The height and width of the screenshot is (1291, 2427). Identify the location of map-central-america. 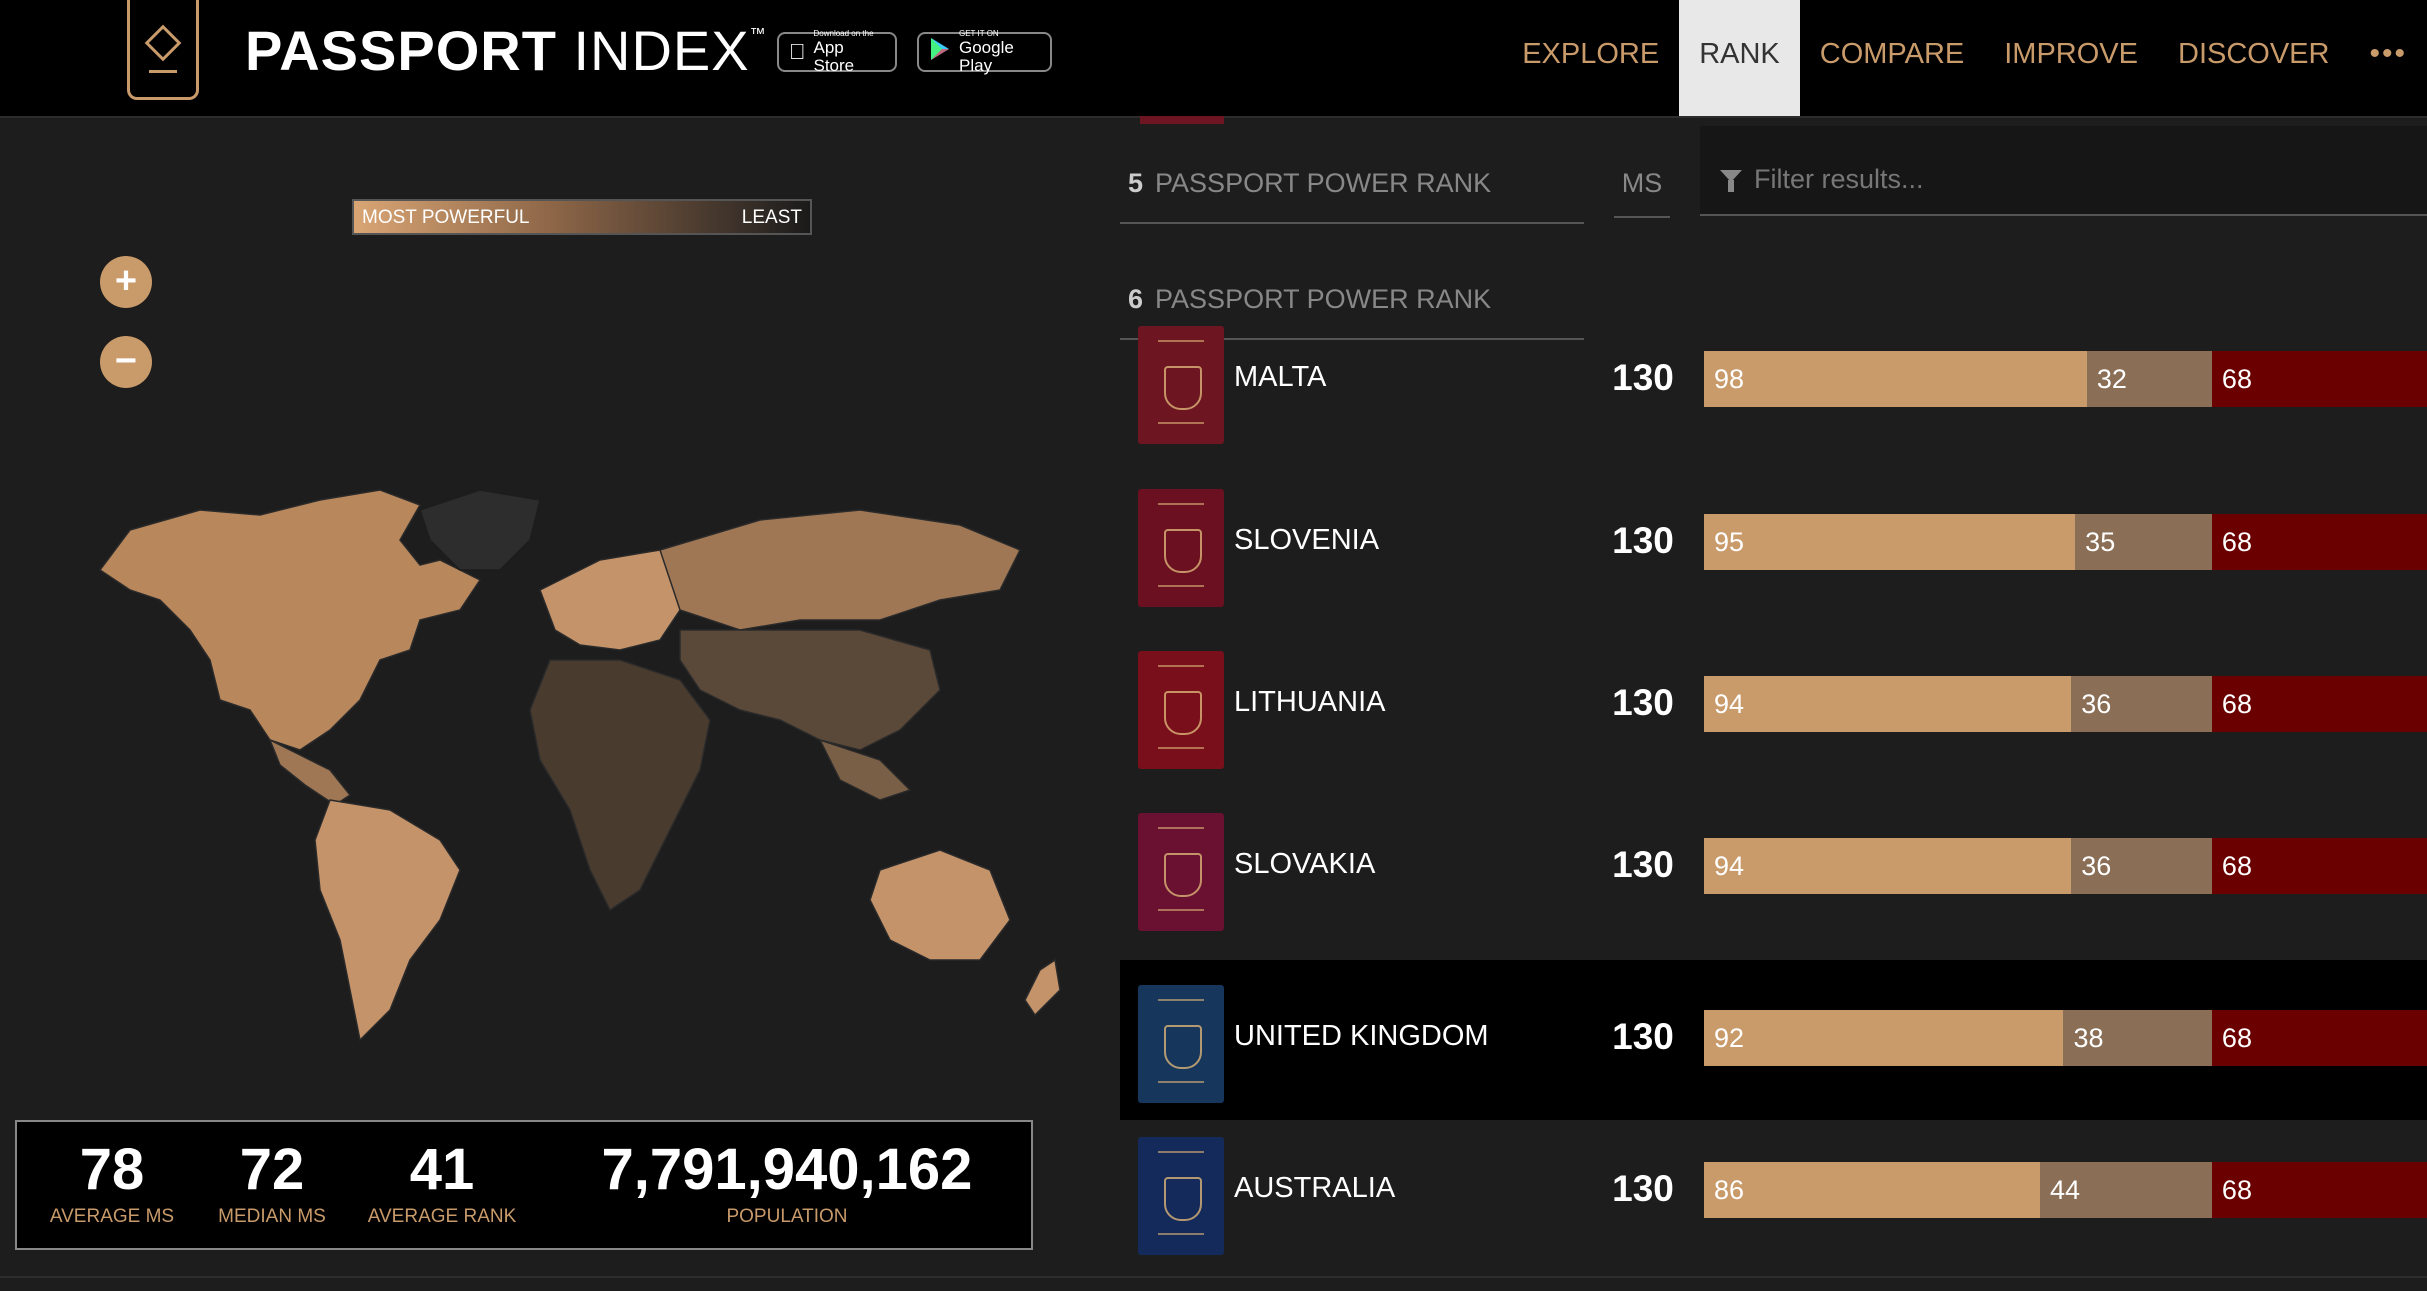
(310, 772).